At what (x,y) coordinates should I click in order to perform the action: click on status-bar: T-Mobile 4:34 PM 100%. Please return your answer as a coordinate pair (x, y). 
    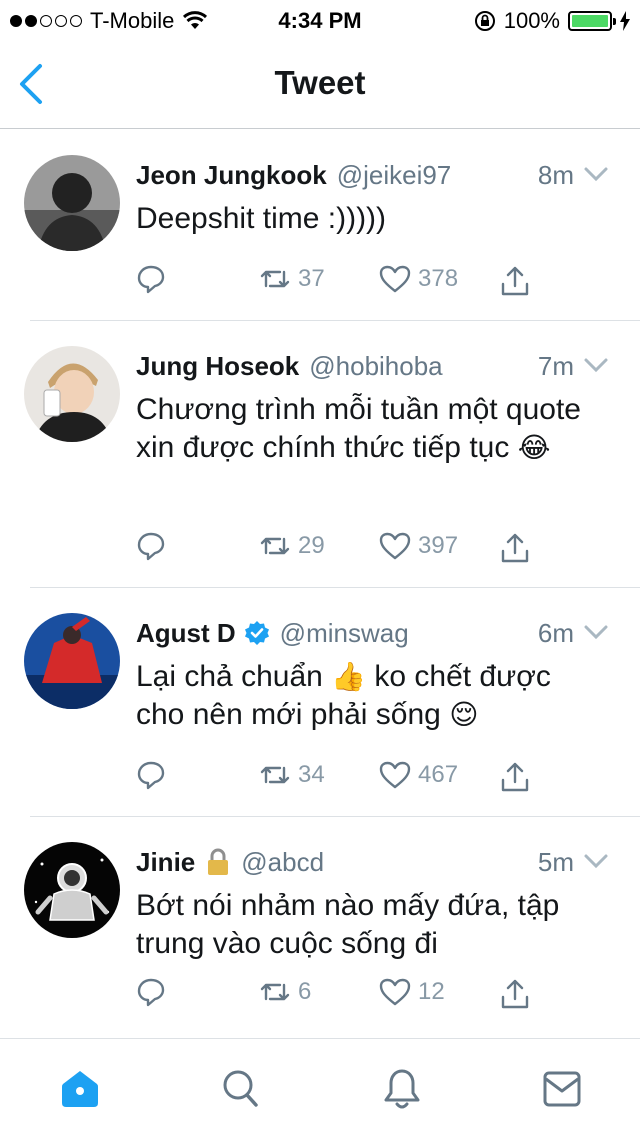
    Looking at the image, I should click on (320, 20).